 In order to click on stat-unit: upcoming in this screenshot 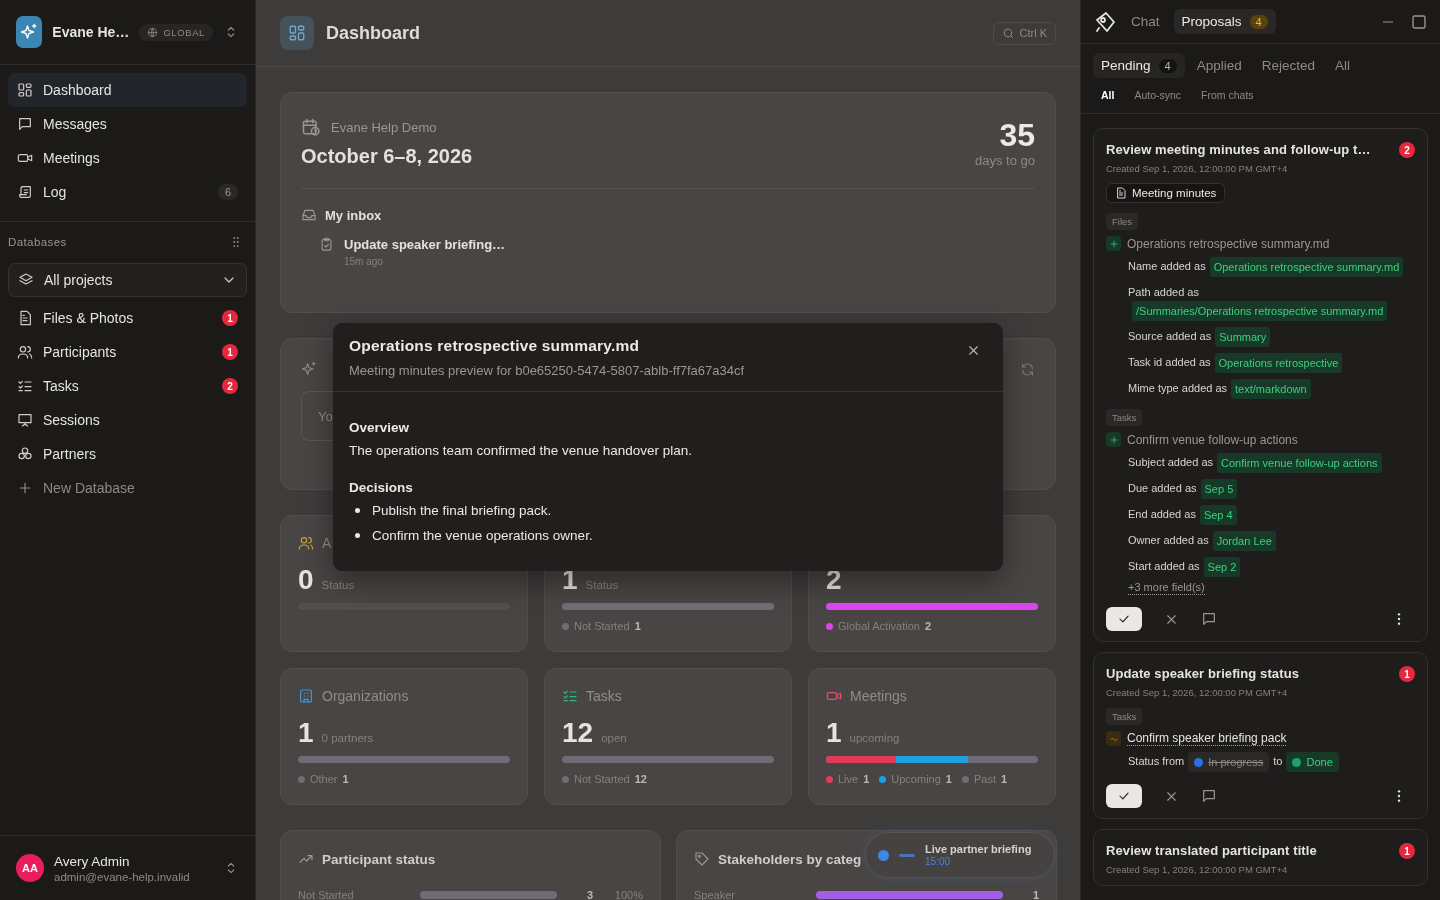, I will do `click(874, 738)`.